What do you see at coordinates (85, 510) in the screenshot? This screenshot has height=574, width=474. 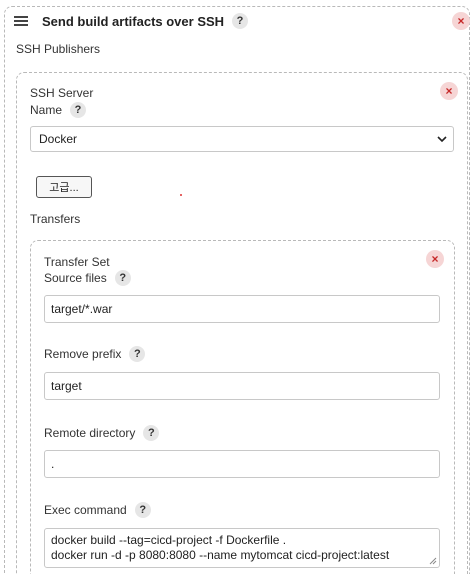 I see `exec-command-label: Exec command` at bounding box center [85, 510].